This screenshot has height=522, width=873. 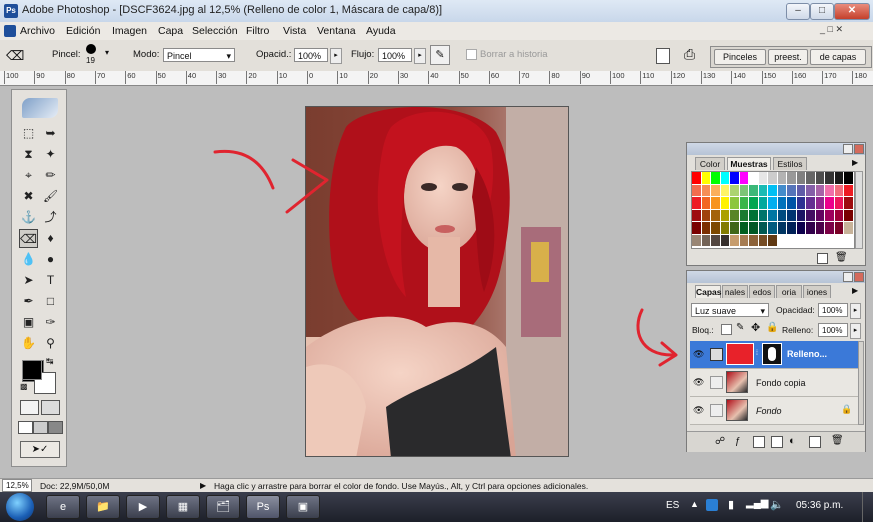 What do you see at coordinates (790, 163) in the screenshot?
I see `tab-estilos: Estilos` at bounding box center [790, 163].